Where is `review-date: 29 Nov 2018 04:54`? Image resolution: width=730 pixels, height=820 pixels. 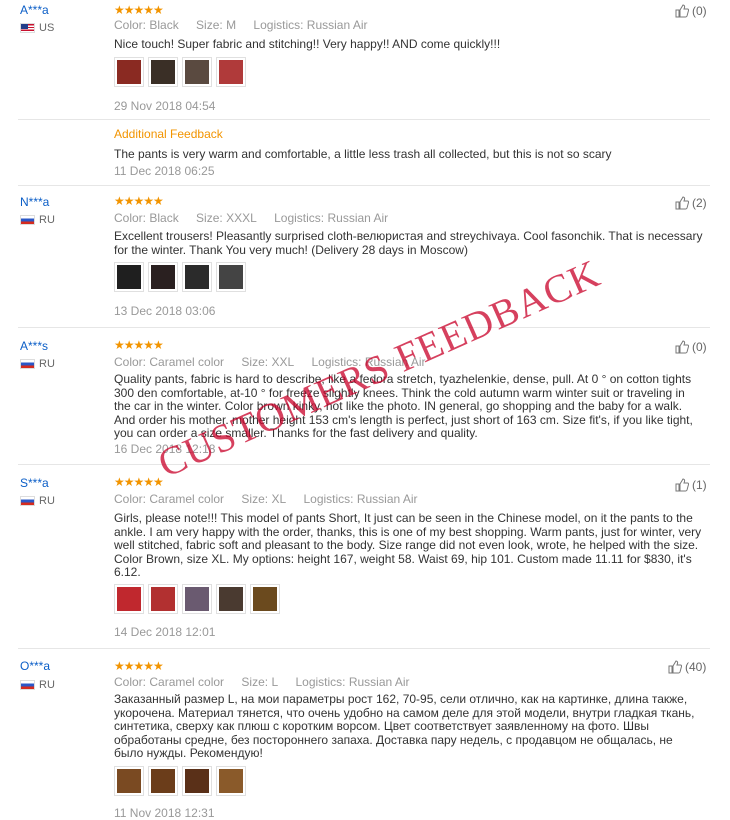 review-date: 29 Nov 2018 04:54 is located at coordinates (165, 106).